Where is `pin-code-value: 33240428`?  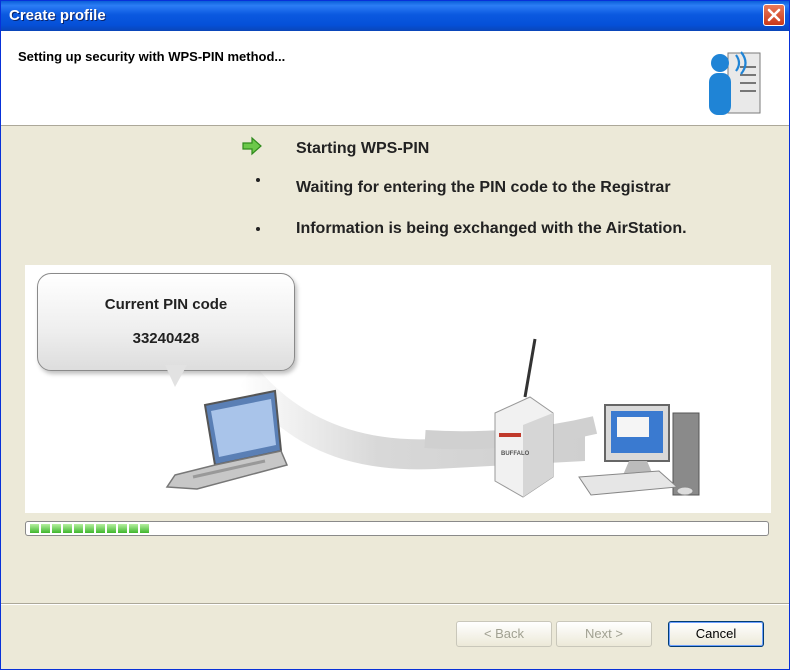 pin-code-value: 33240428 is located at coordinates (166, 338).